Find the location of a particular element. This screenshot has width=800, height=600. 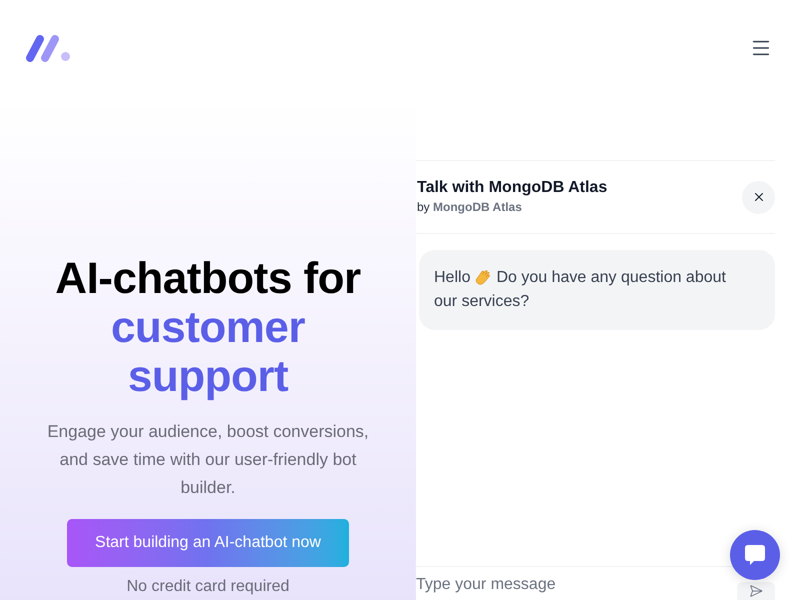

hero-subtitle: Engage your audience, boost conversions, and save time with our user-friendly bot builder. is located at coordinates (208, 460).